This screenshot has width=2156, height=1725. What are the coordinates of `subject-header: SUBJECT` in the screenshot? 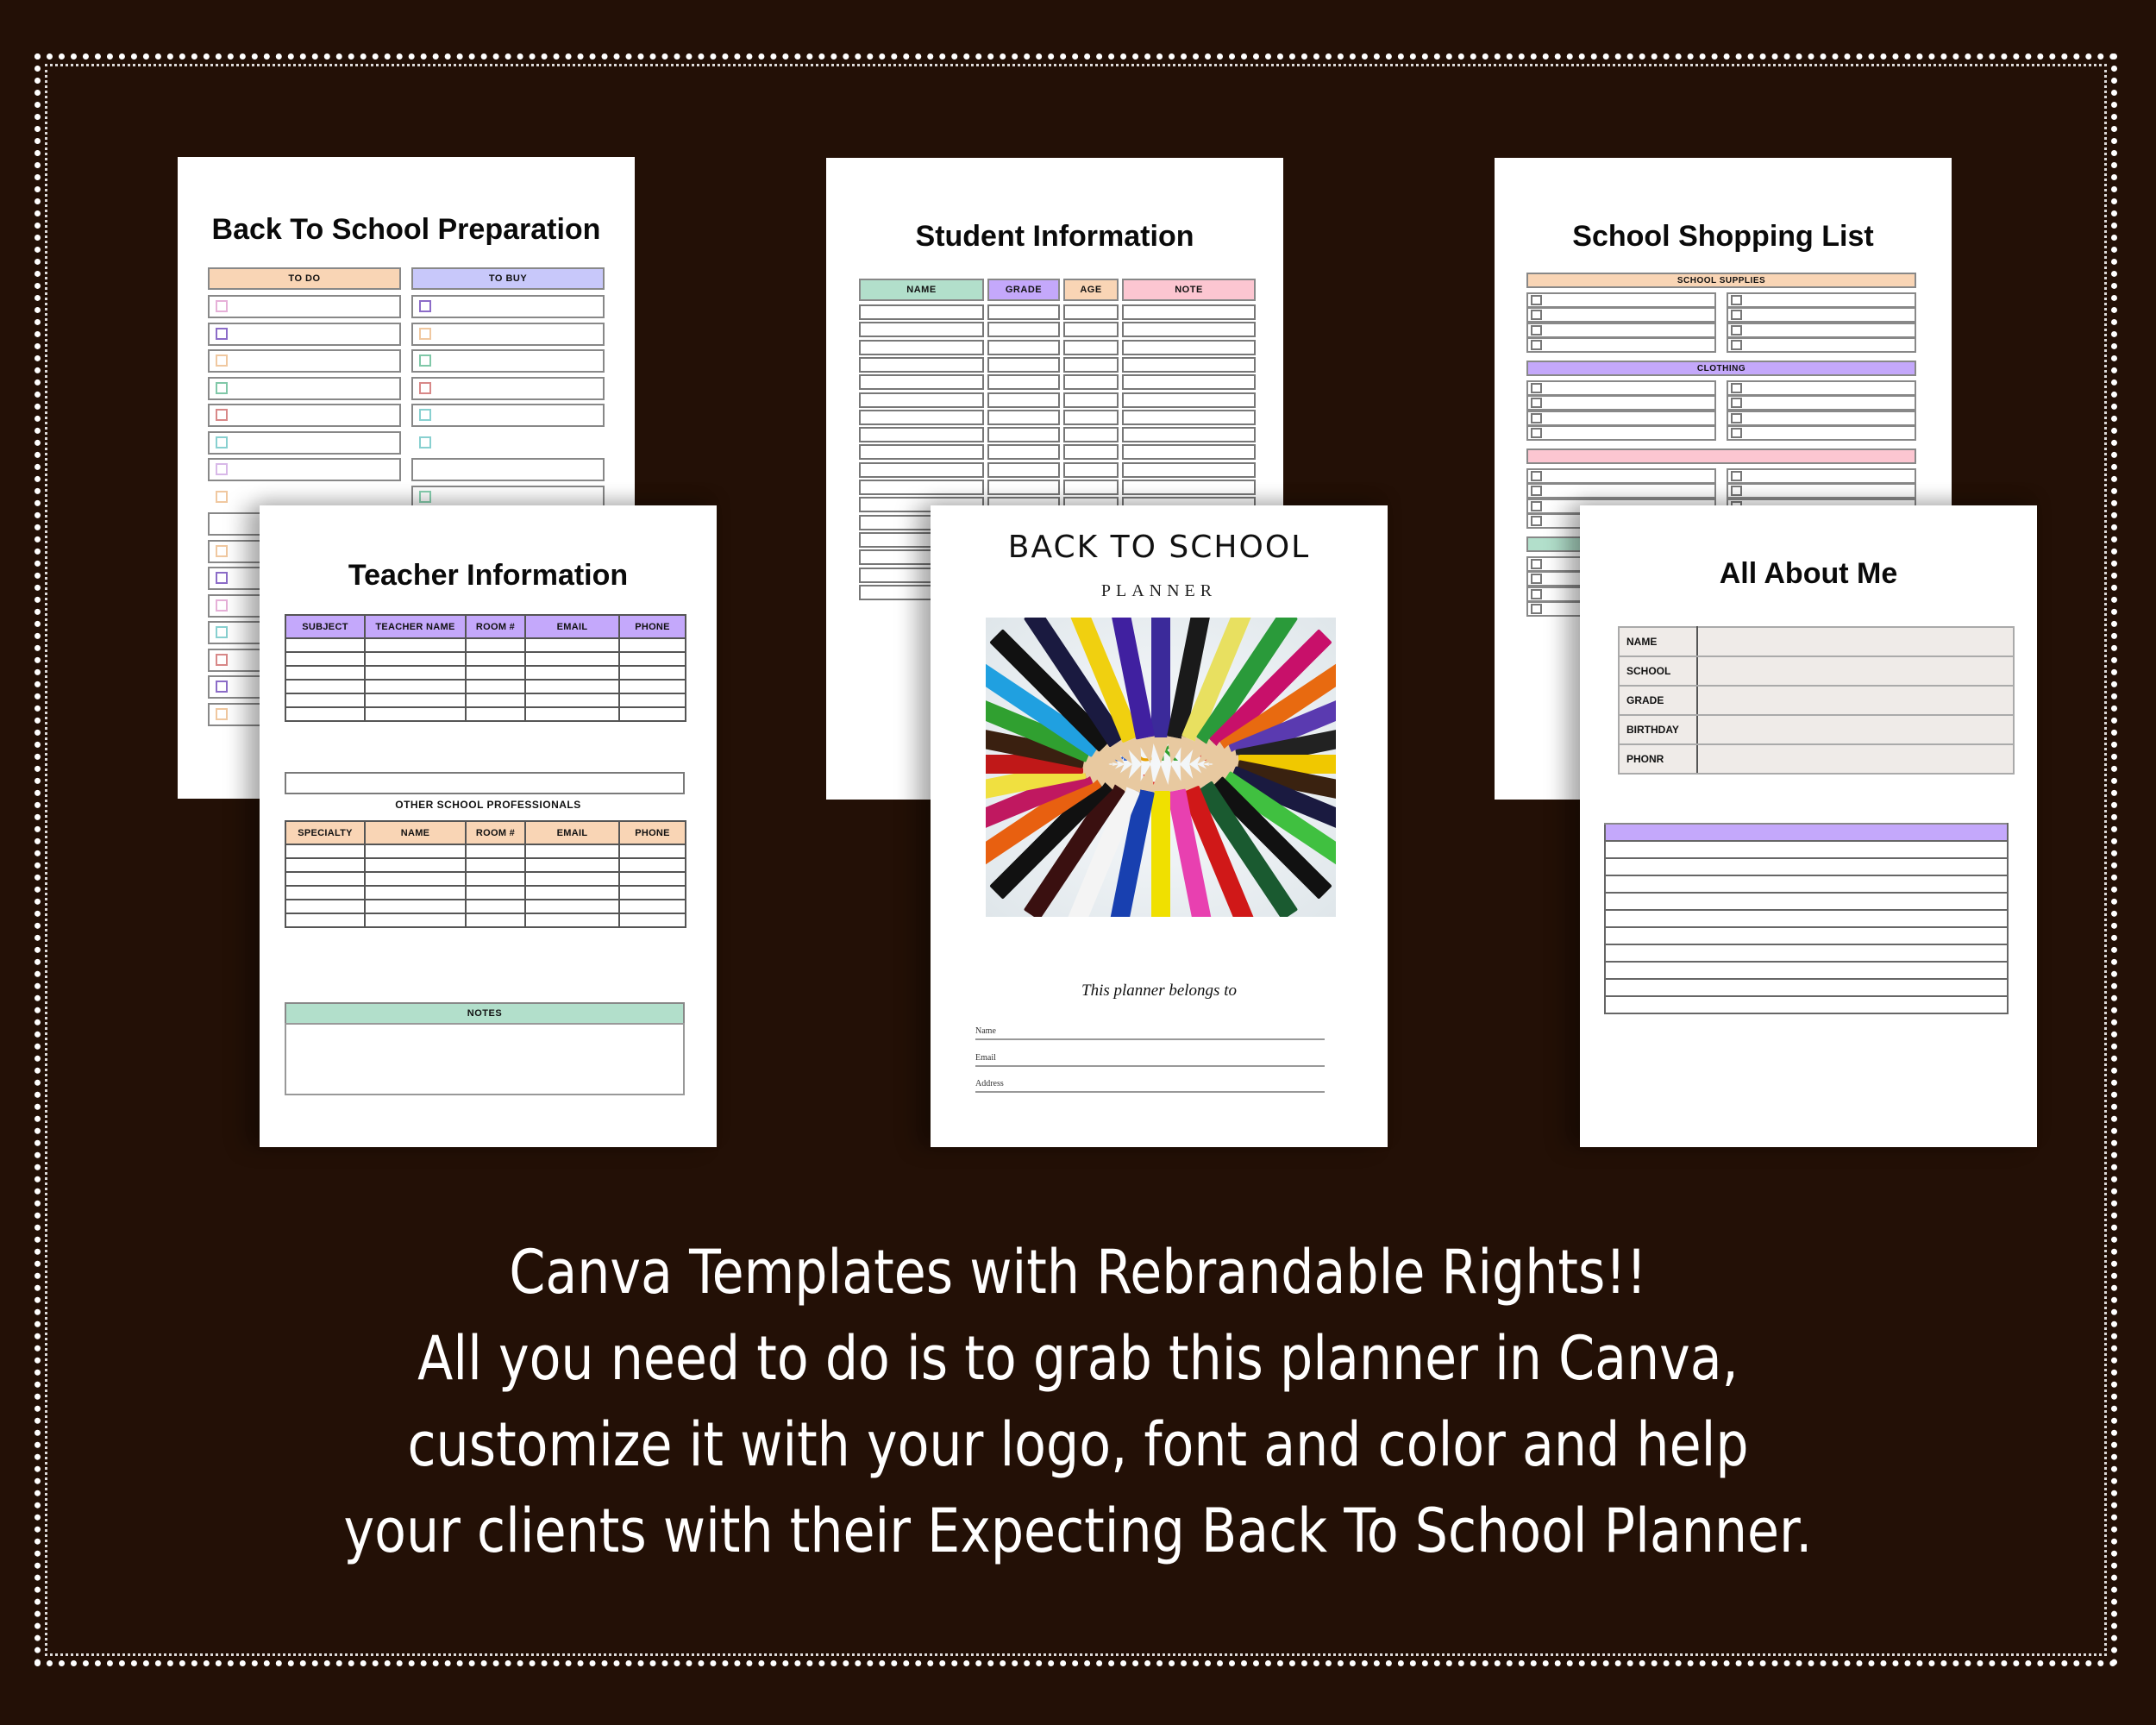 It's located at (325, 626).